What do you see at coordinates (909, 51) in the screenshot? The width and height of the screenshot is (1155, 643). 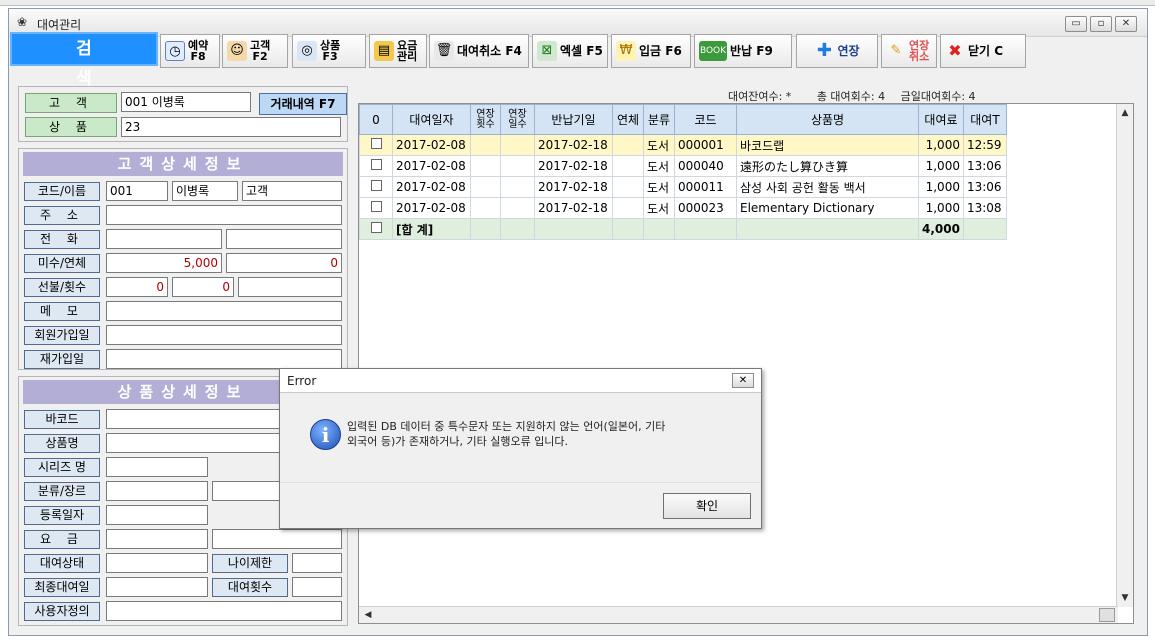 I see `extend-cancel-button: ✎ 연장 취소` at bounding box center [909, 51].